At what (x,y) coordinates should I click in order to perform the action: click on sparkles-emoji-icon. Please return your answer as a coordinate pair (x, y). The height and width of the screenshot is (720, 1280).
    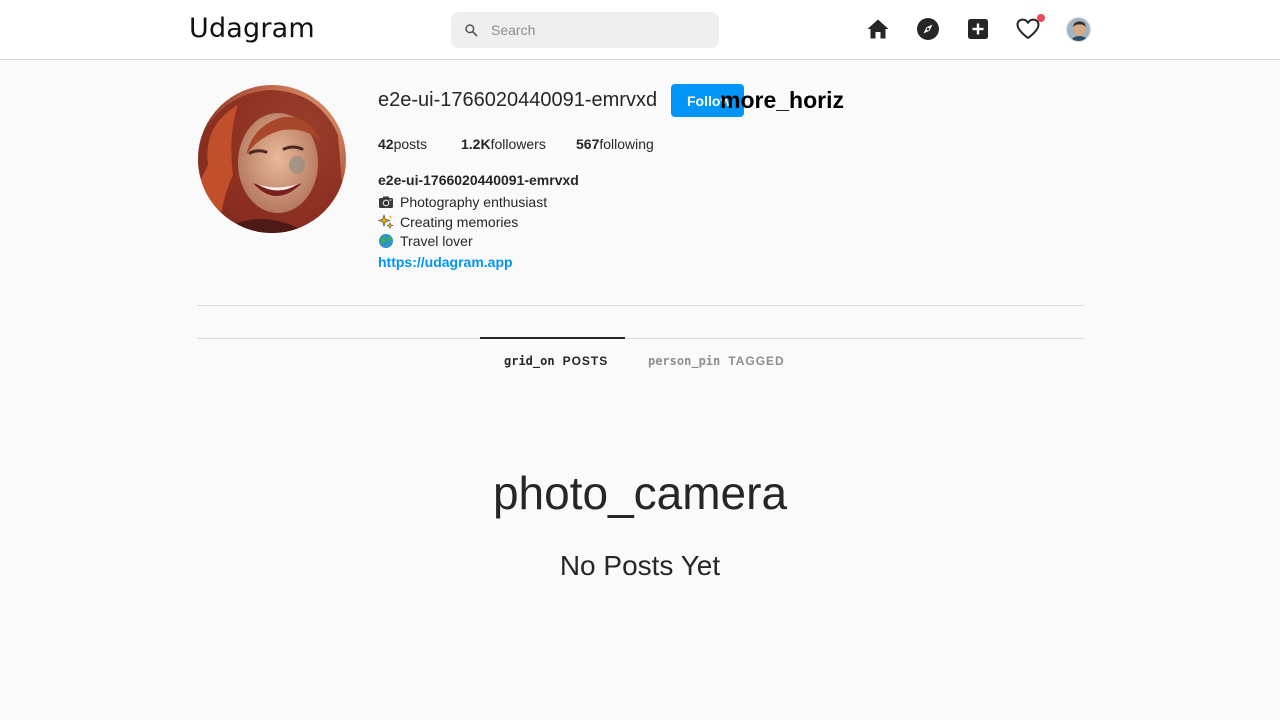
    Looking at the image, I should click on (386, 222).